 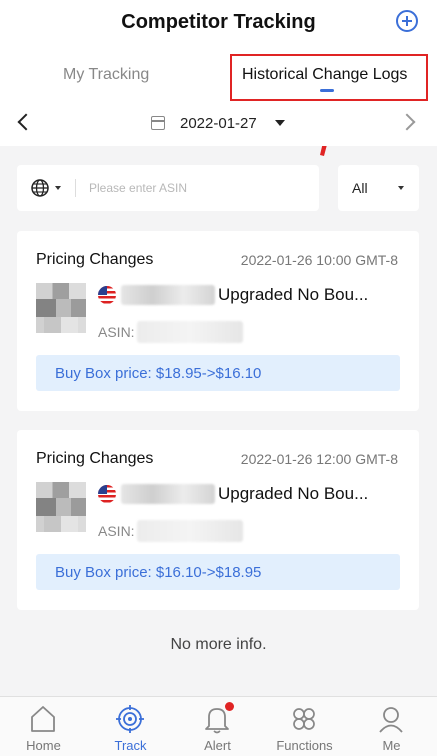 I want to click on nav-me: Me, so click(x=391, y=726).